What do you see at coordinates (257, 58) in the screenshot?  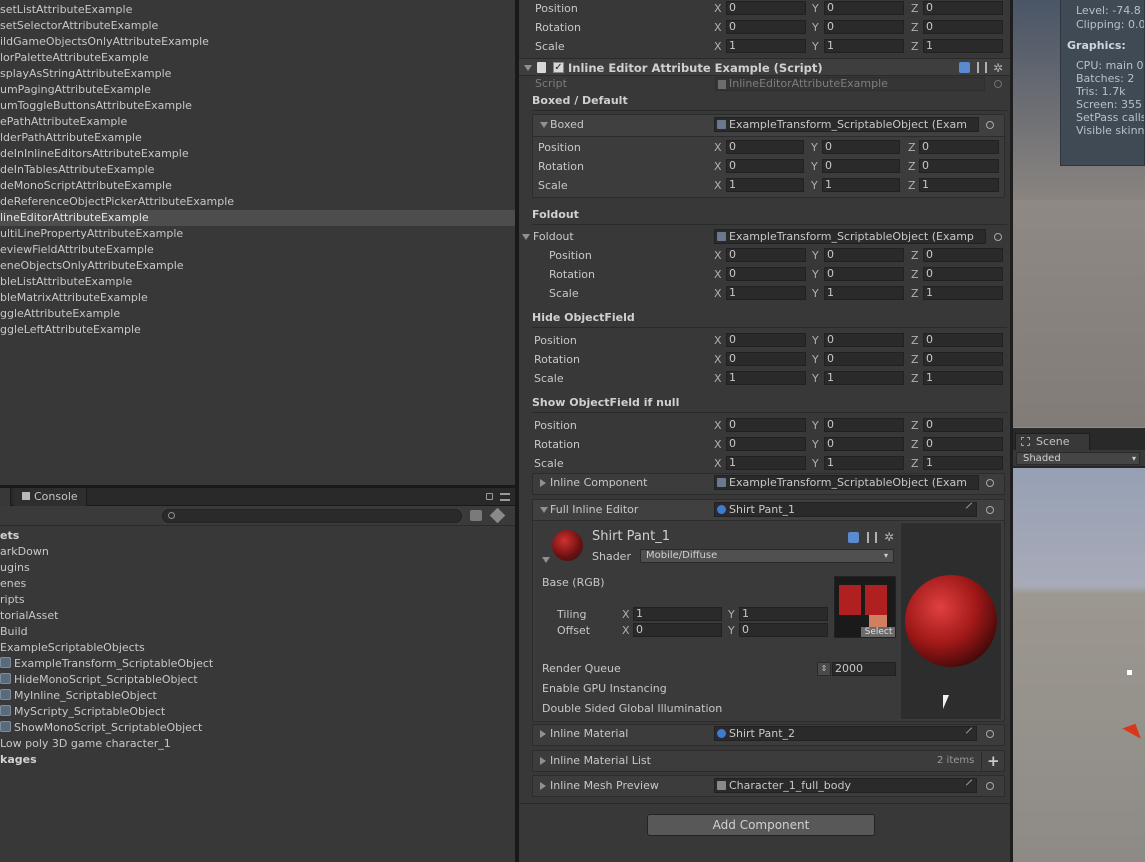 I see `hierarchy-item: lorPaletteAttributeExample` at bounding box center [257, 58].